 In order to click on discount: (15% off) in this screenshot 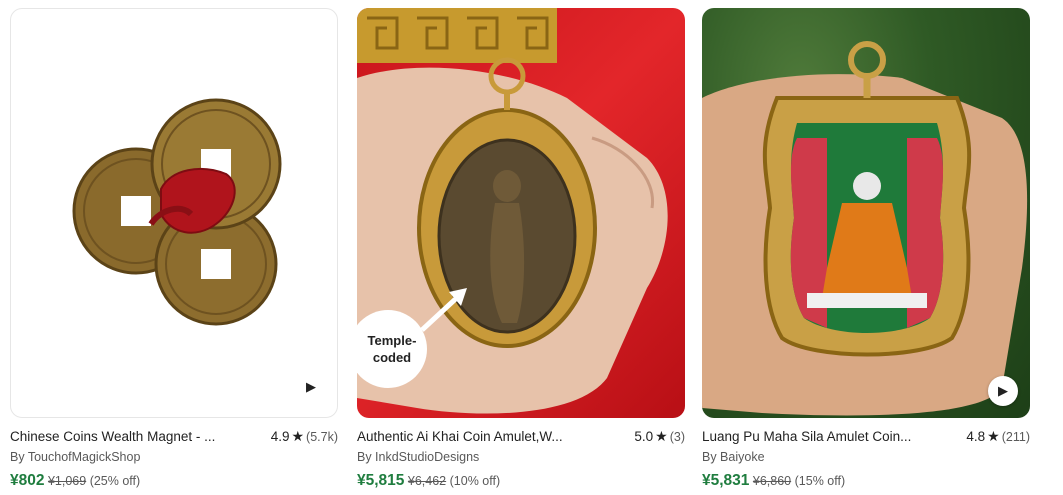, I will do `click(820, 481)`.